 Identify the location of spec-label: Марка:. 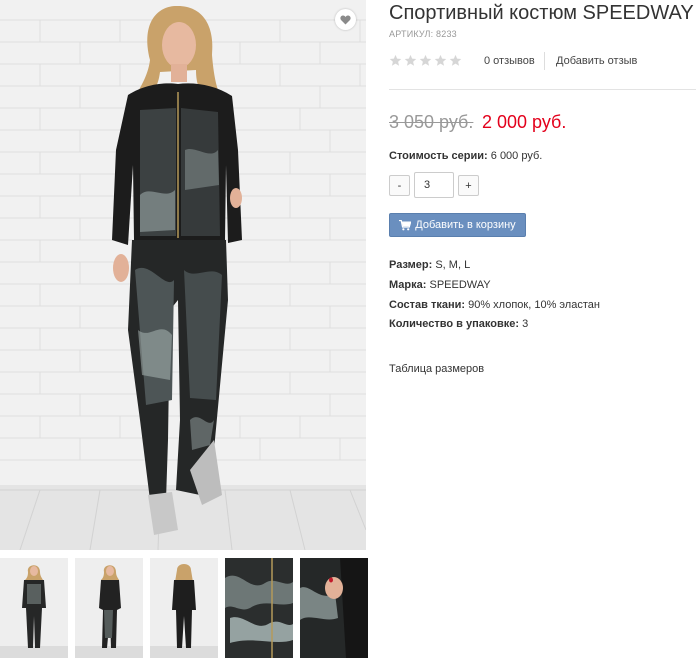
(408, 285).